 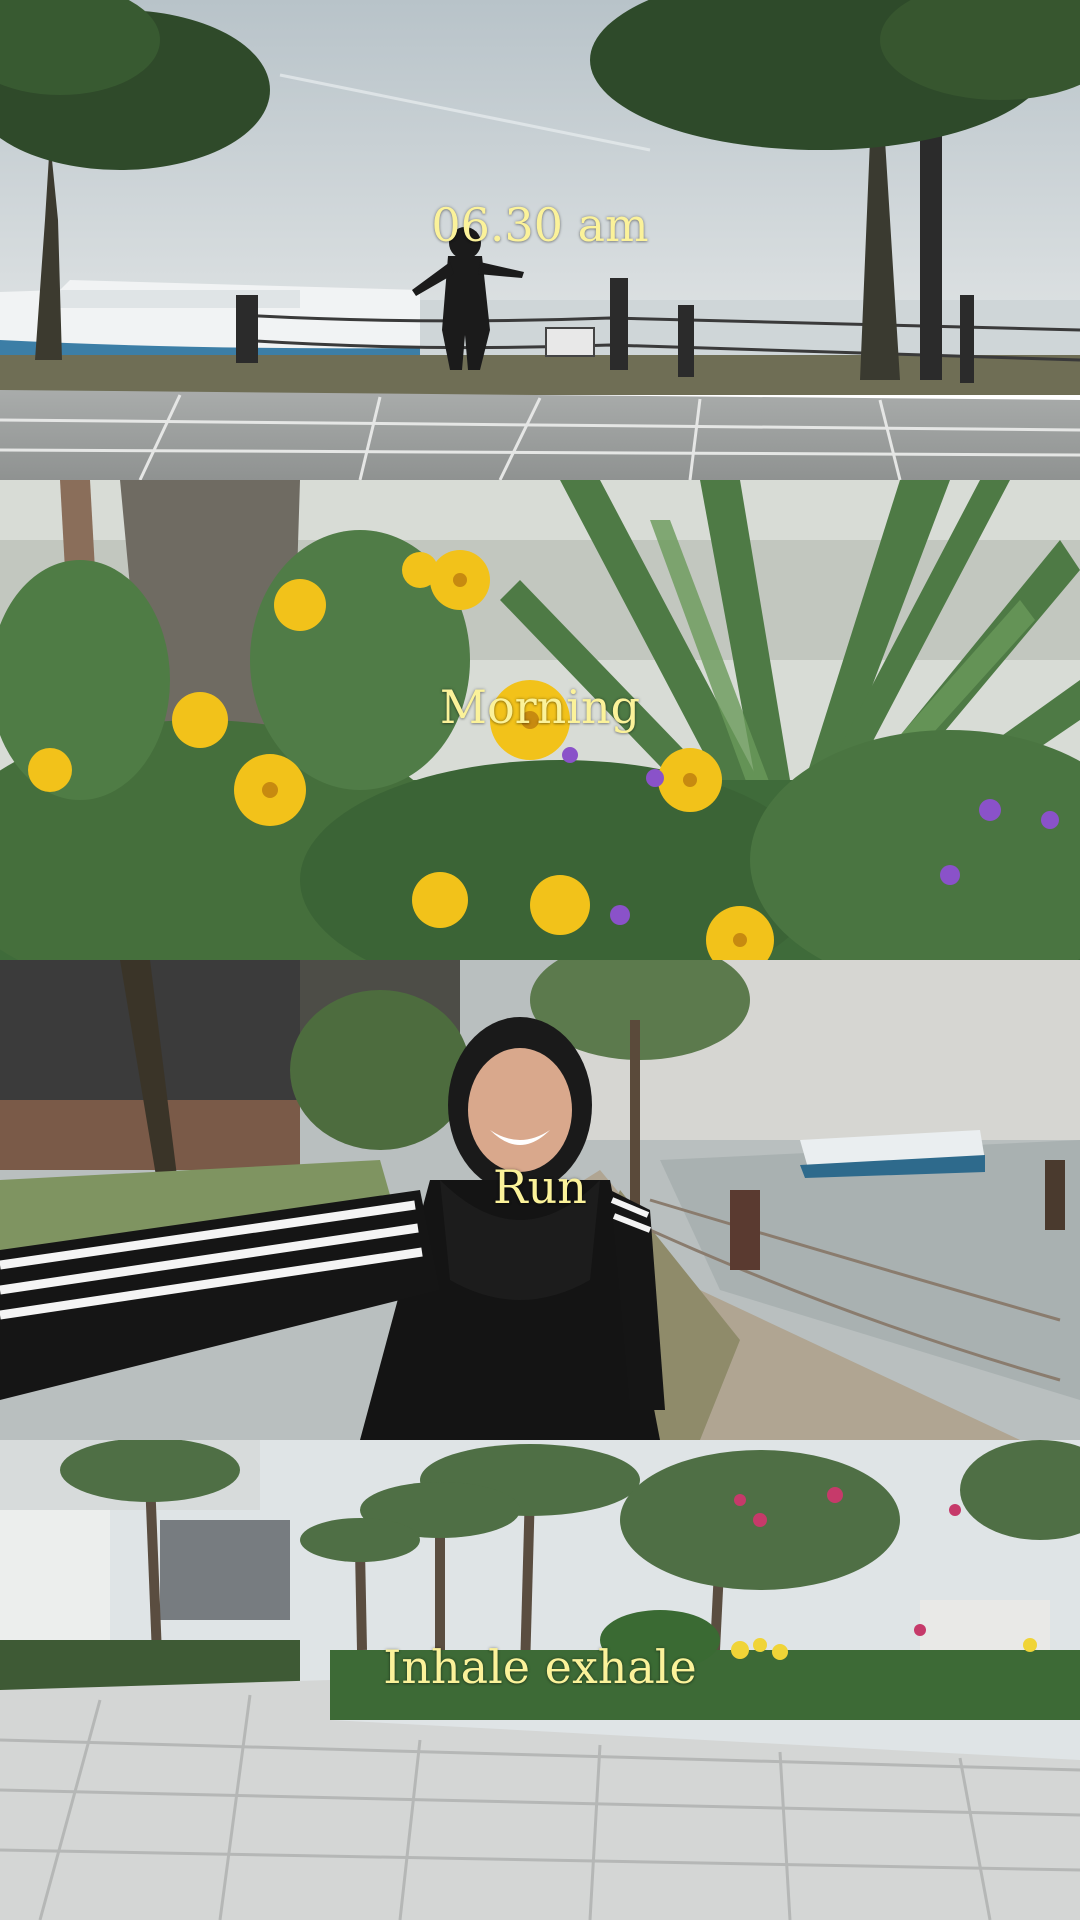 I want to click on caption-breathe: Inhale exhale, so click(x=540, y=1667).